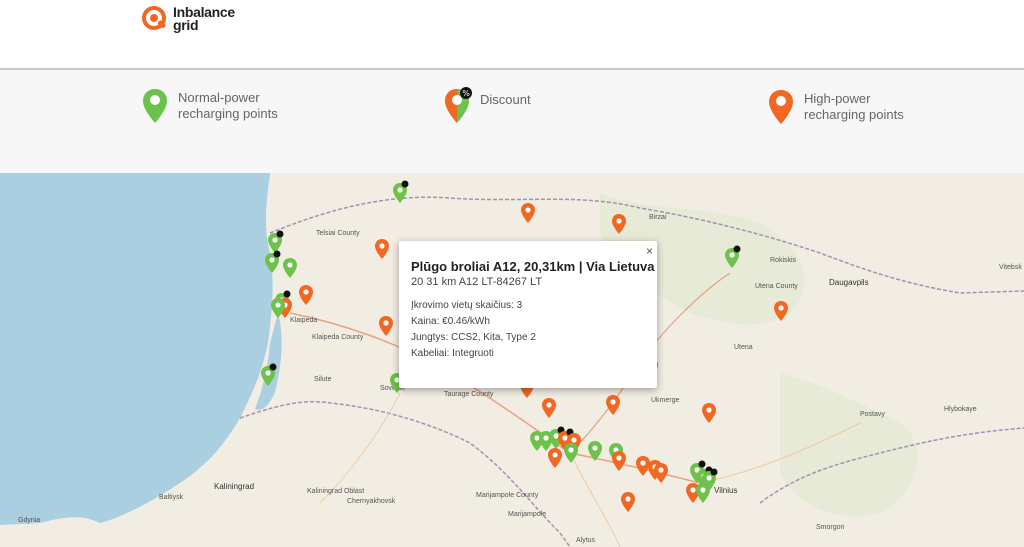 The width and height of the screenshot is (1024, 547). What do you see at coordinates (154, 18) in the screenshot?
I see `logo-icon` at bounding box center [154, 18].